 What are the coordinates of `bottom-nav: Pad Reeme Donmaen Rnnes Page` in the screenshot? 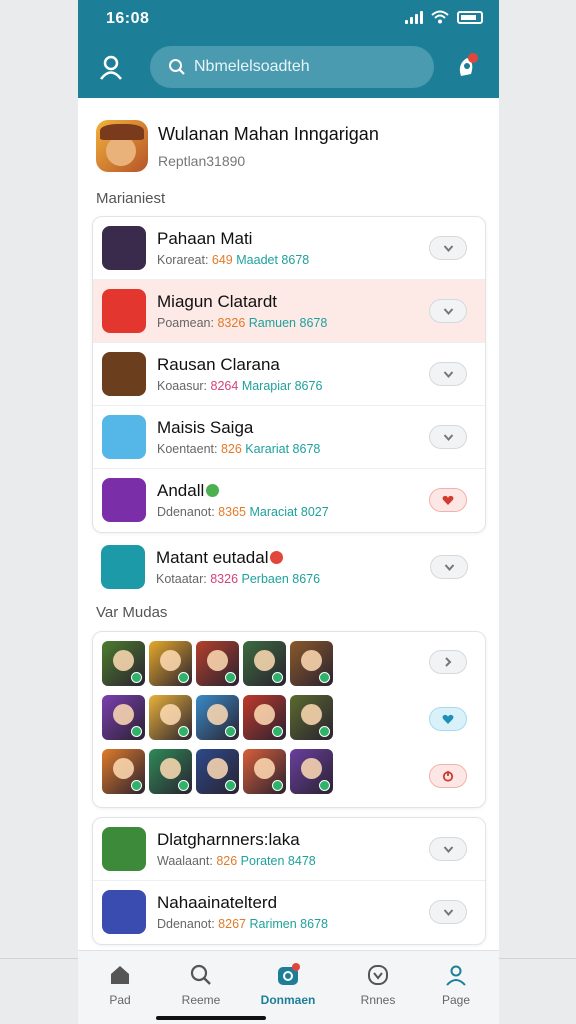 It's located at (288, 987).